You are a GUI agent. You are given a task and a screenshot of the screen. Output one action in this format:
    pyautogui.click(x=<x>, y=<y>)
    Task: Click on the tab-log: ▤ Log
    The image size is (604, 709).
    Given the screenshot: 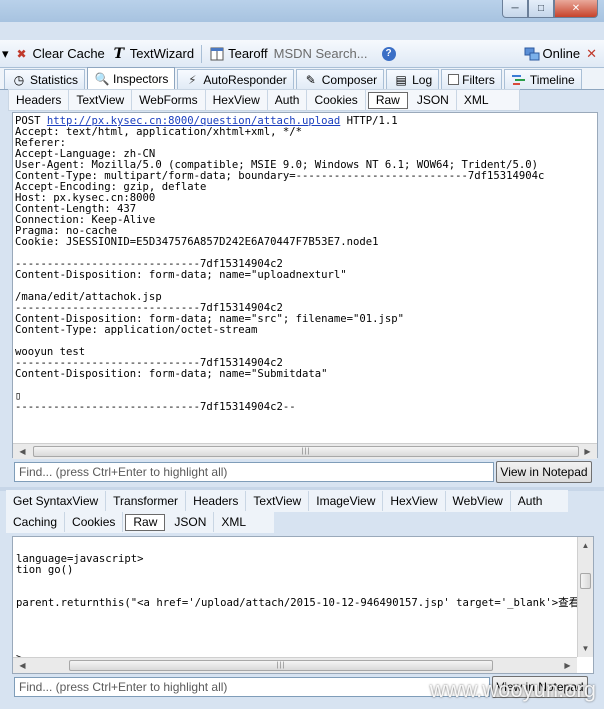 What is the action you would take?
    pyautogui.click(x=413, y=79)
    